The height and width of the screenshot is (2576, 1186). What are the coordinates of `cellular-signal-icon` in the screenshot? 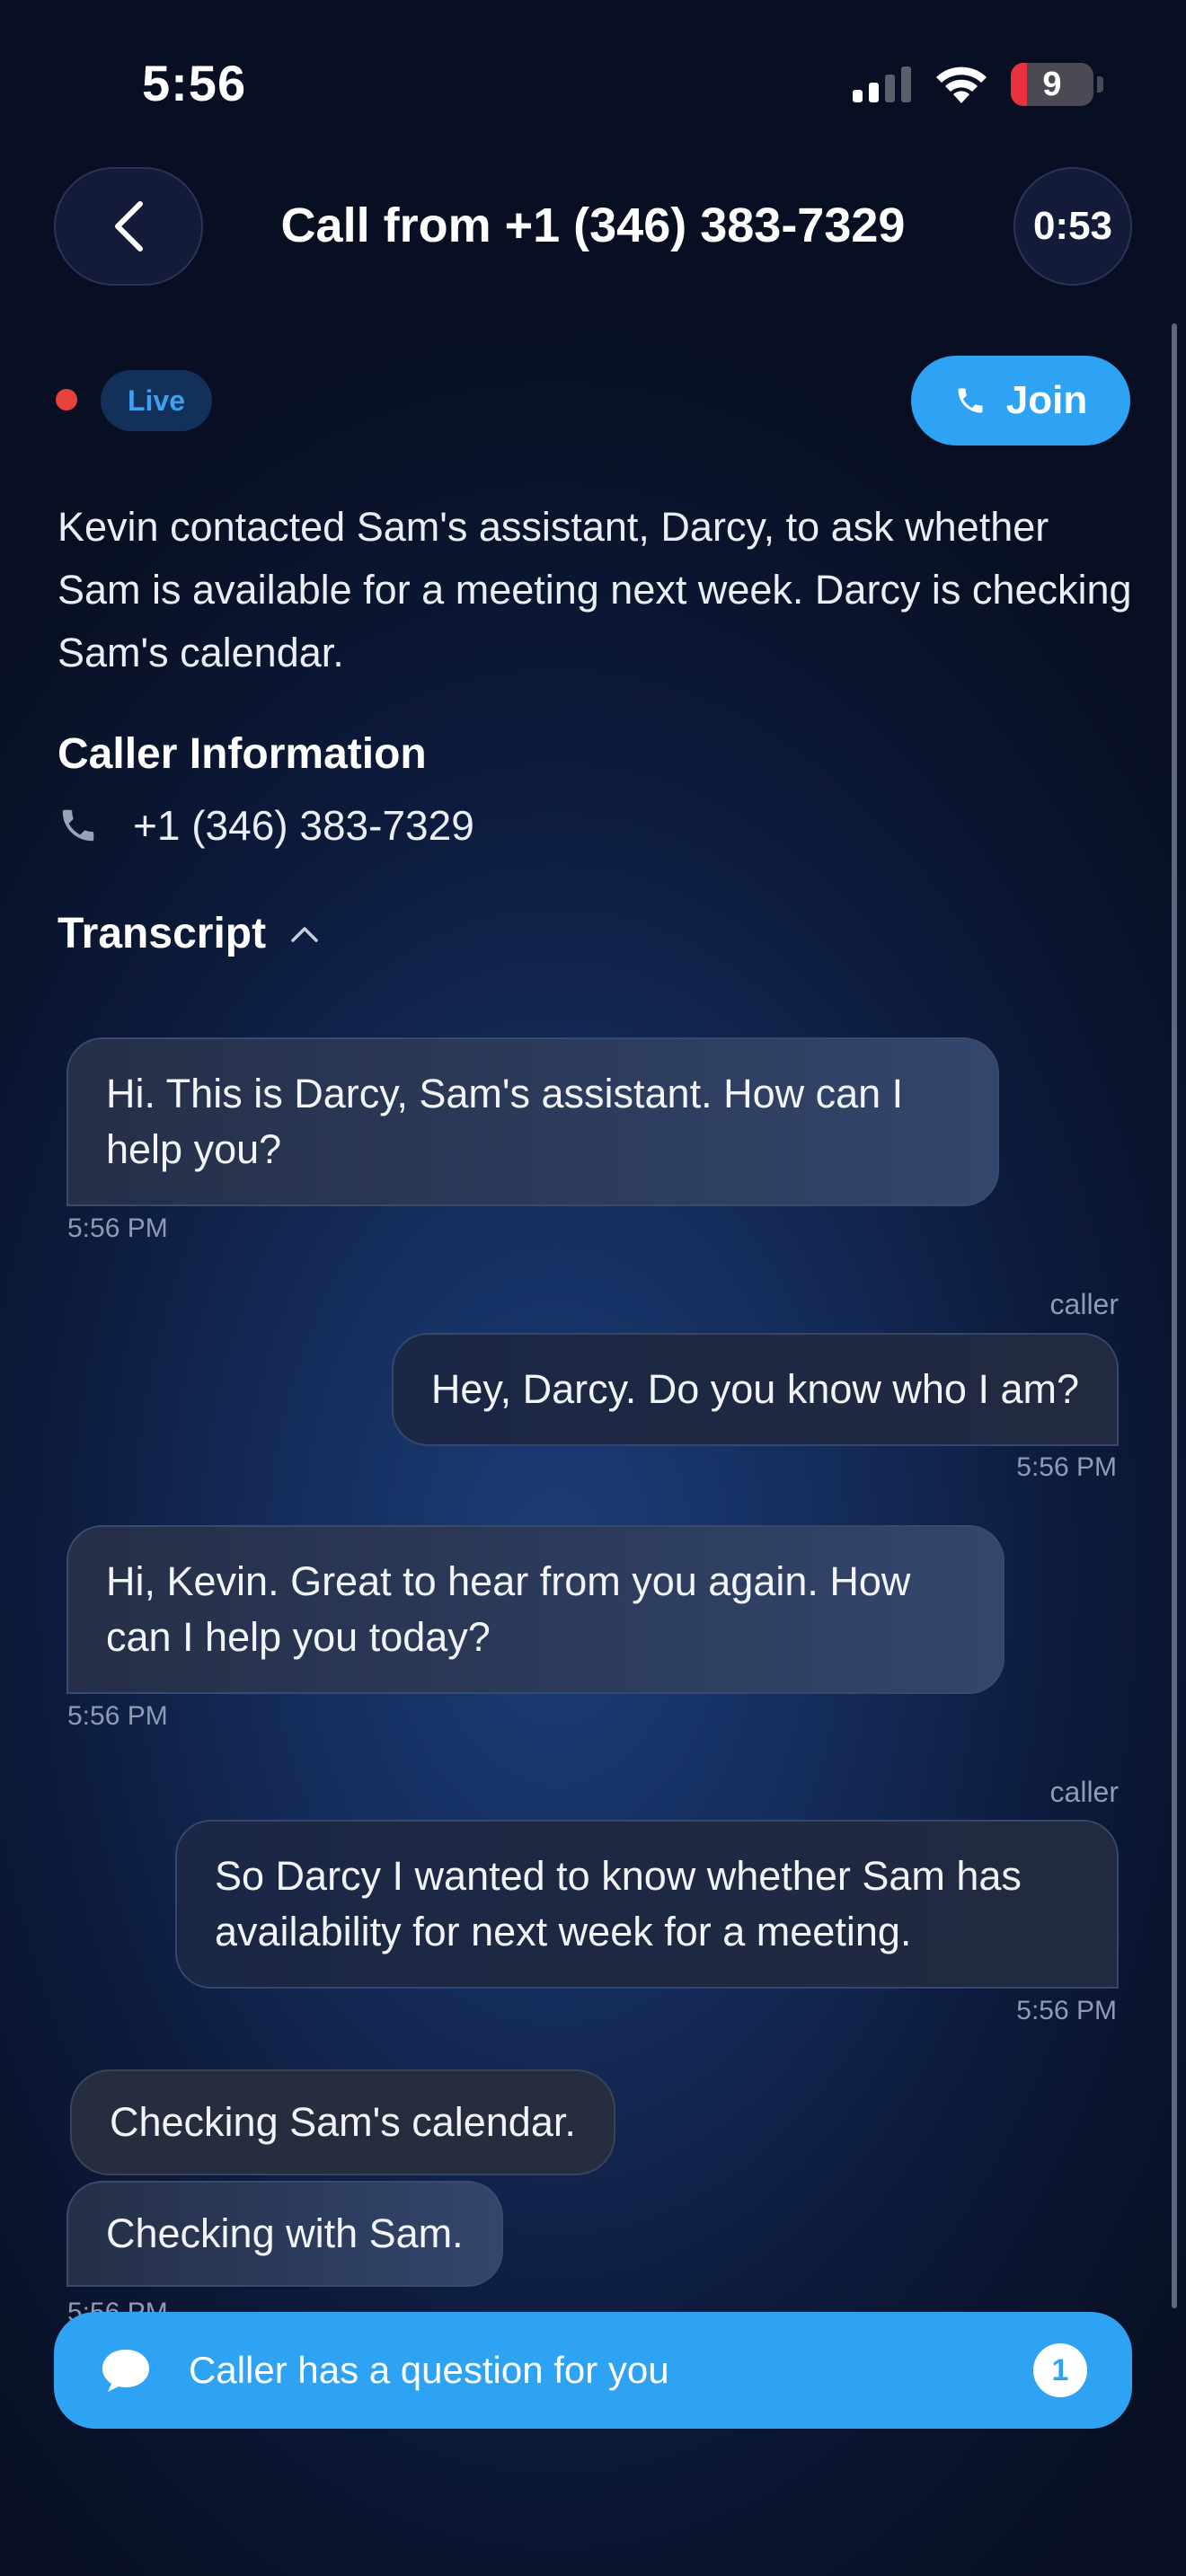 It's located at (882, 84).